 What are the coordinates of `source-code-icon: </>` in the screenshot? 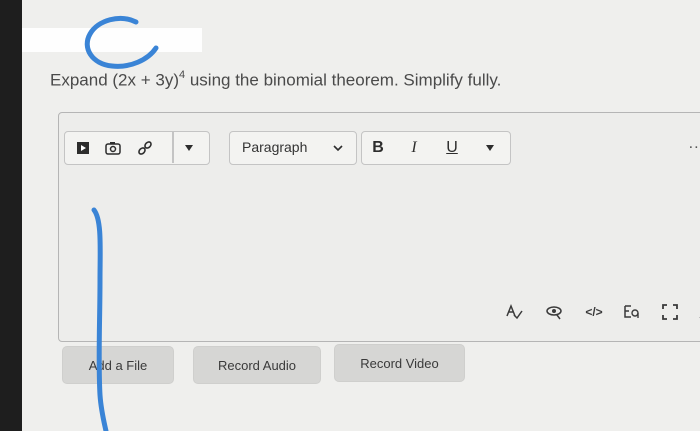 It's located at (594, 312).